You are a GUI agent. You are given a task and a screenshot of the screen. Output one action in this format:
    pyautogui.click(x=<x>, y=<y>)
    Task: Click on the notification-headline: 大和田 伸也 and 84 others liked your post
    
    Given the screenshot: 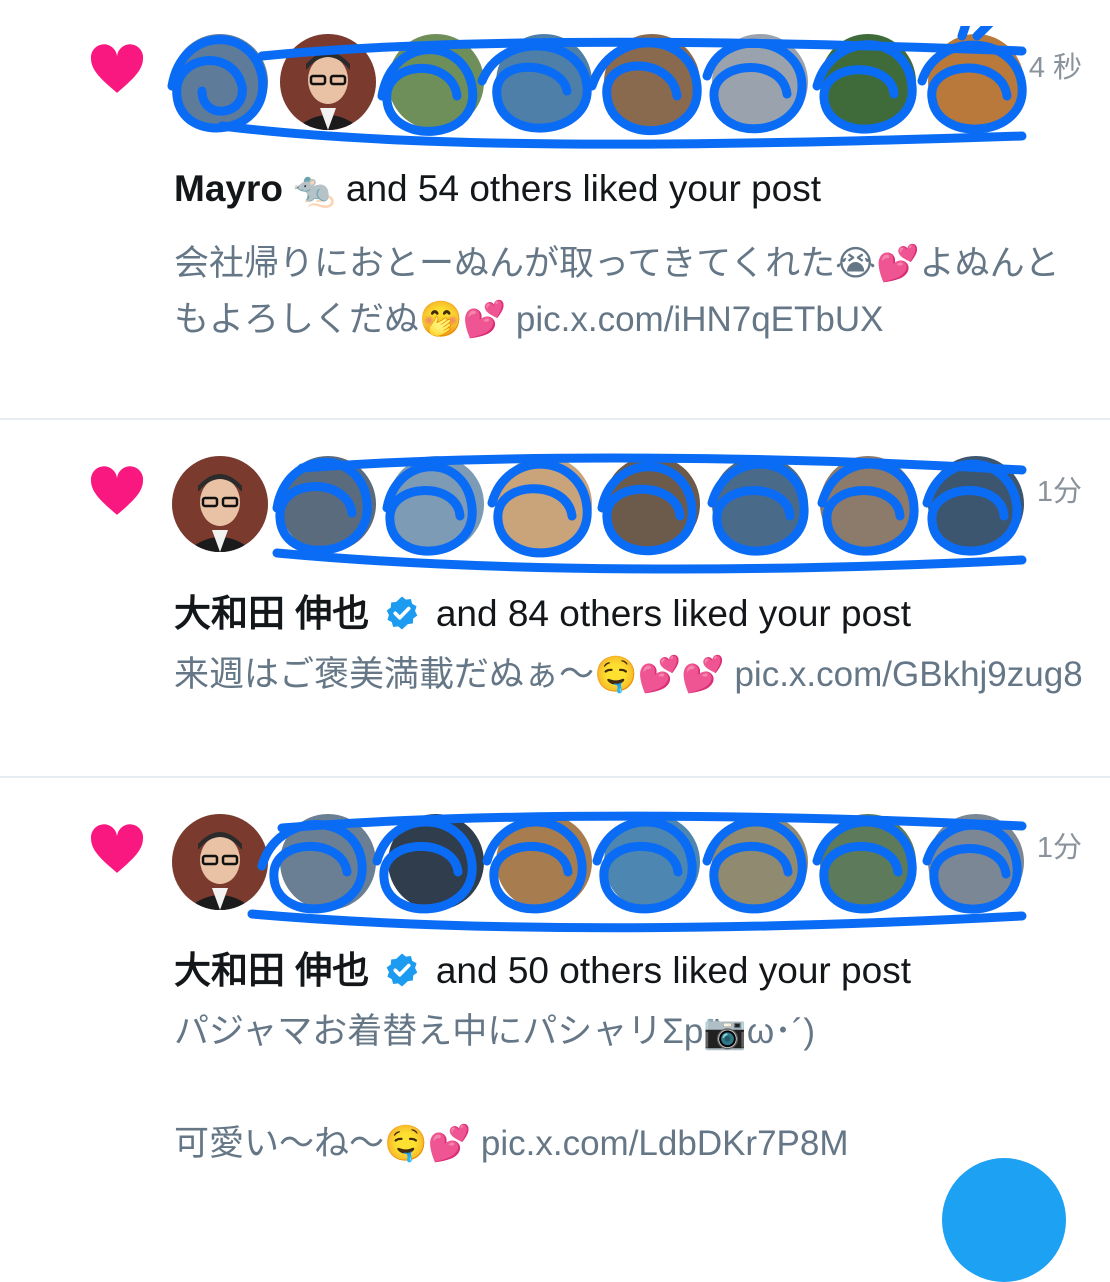 What is the action you would take?
    pyautogui.click(x=542, y=610)
    